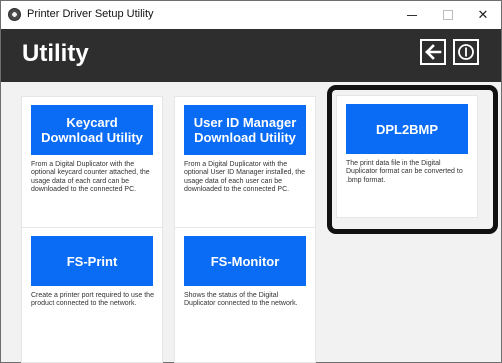 Image resolution: width=502 pixels, height=363 pixels. I want to click on fs-monitor-button: FS-Monitor, so click(245, 261).